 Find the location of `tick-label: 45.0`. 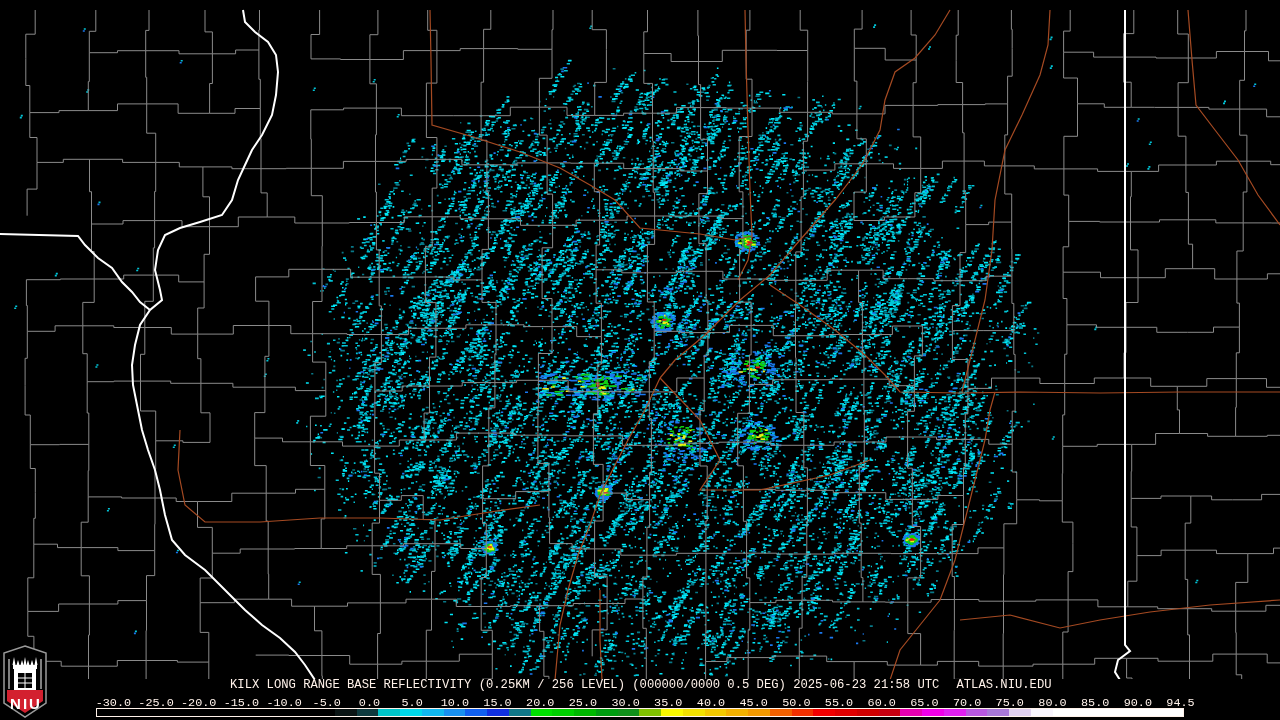

tick-label: 45.0 is located at coordinates (753, 703).